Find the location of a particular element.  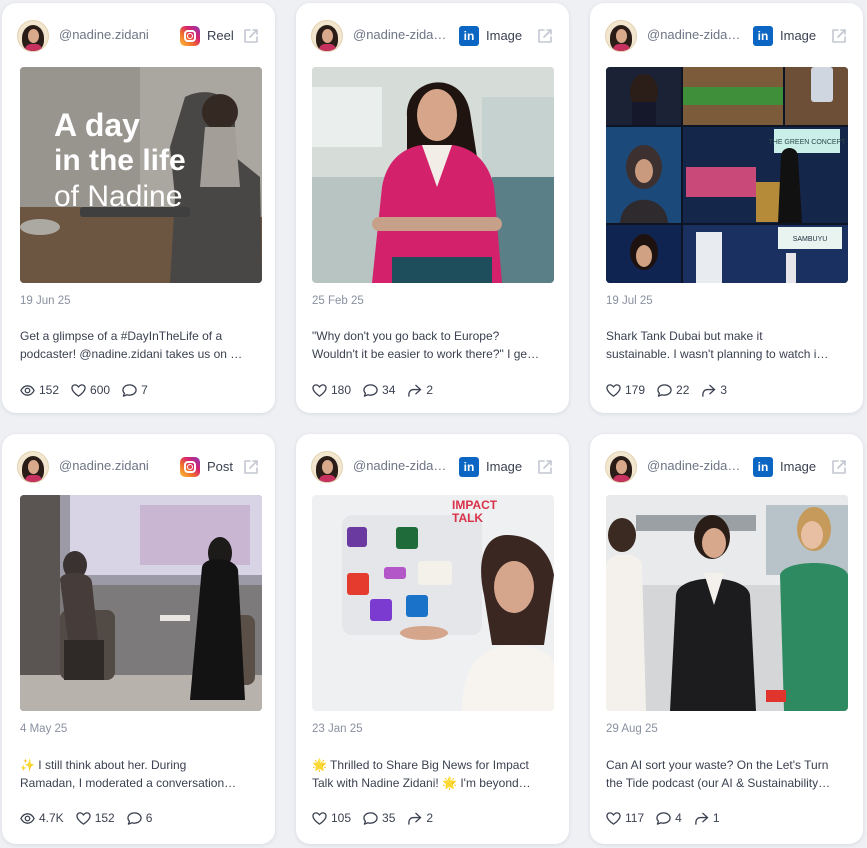

comments-count: 35 is located at coordinates (389, 818).